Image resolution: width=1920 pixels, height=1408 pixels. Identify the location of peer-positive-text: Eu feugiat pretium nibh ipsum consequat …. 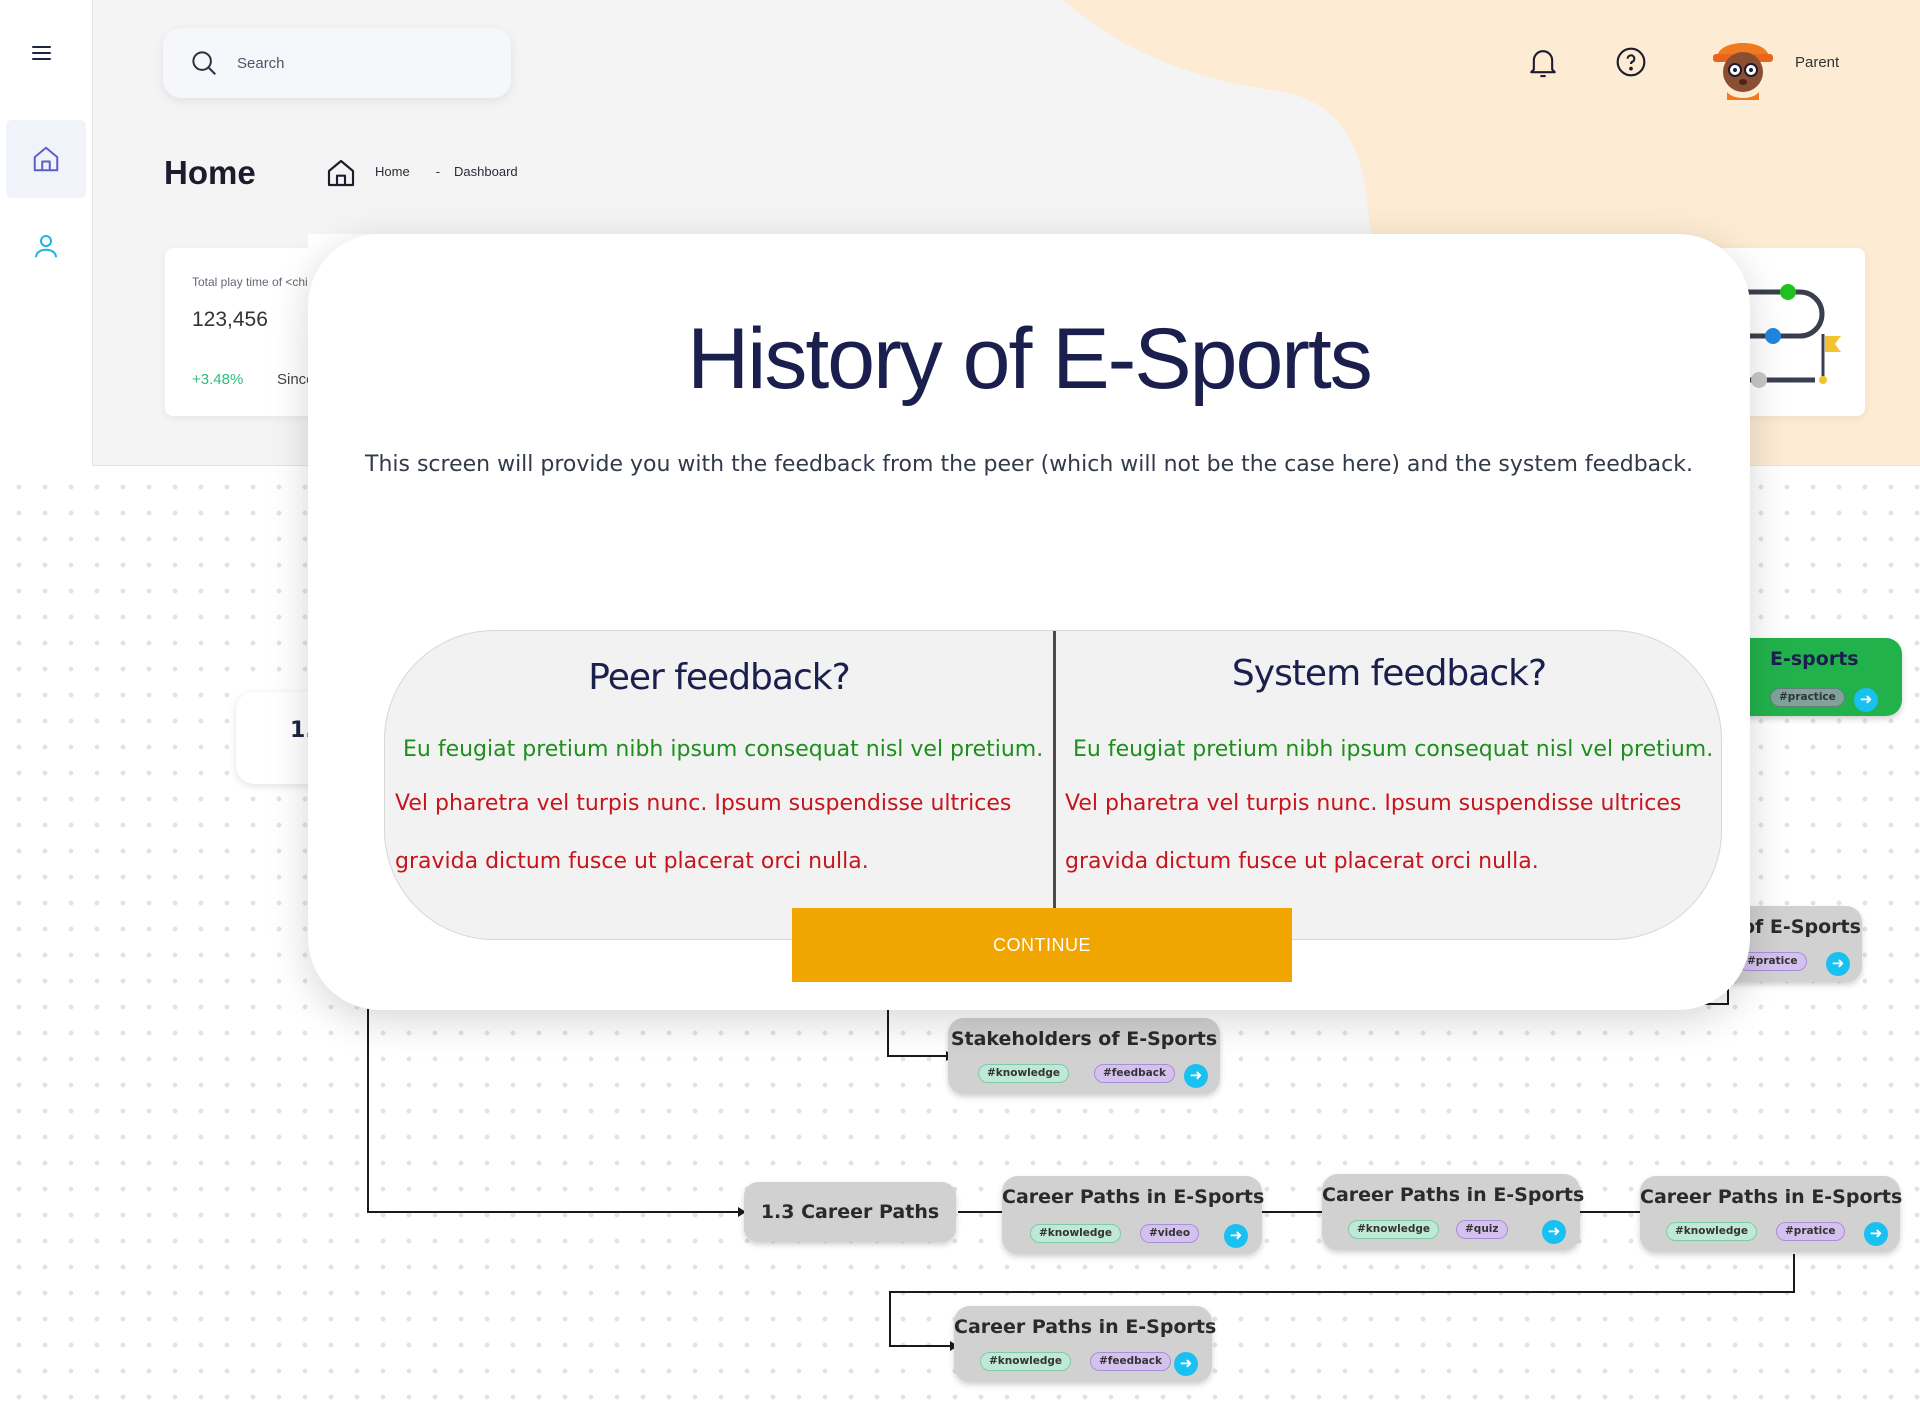
(723, 749).